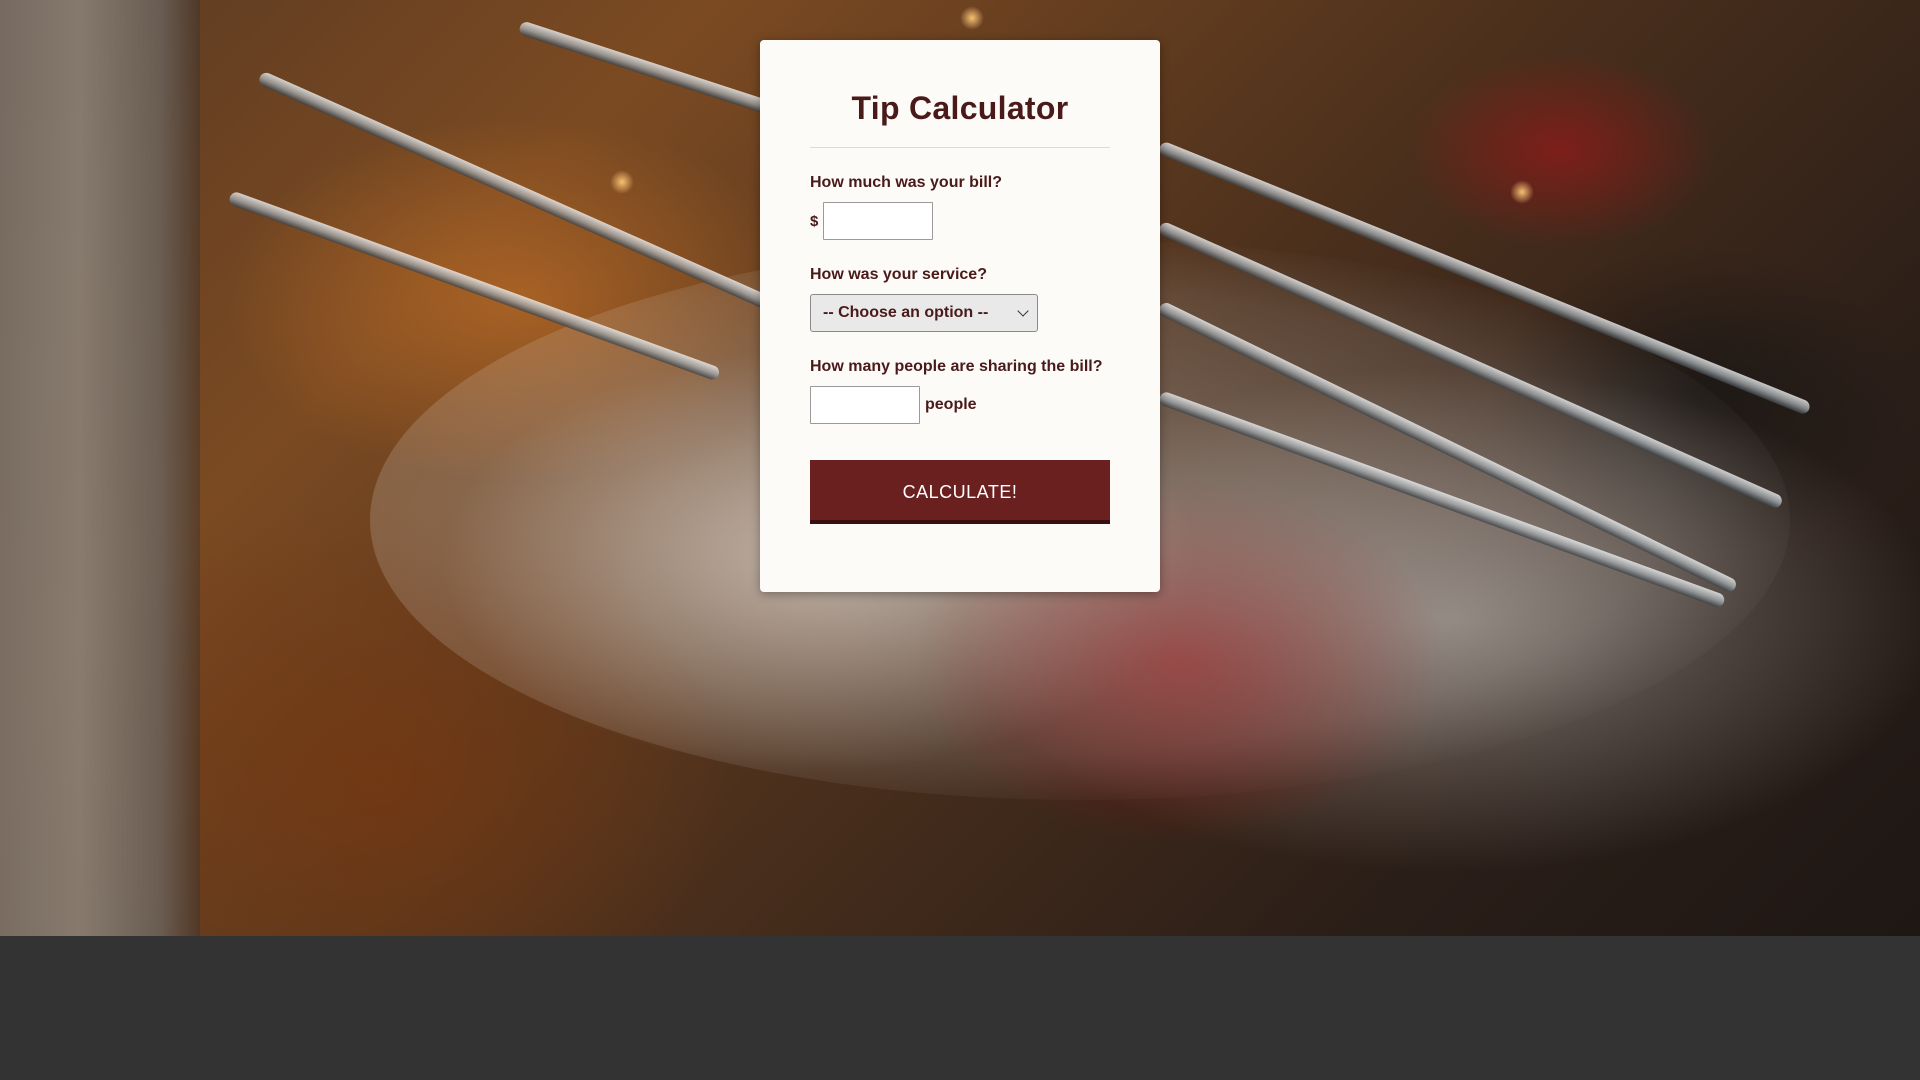 Image resolution: width=1920 pixels, height=1080 pixels. What do you see at coordinates (956, 366) in the screenshot?
I see `people-label: How many people are sharing the bill?` at bounding box center [956, 366].